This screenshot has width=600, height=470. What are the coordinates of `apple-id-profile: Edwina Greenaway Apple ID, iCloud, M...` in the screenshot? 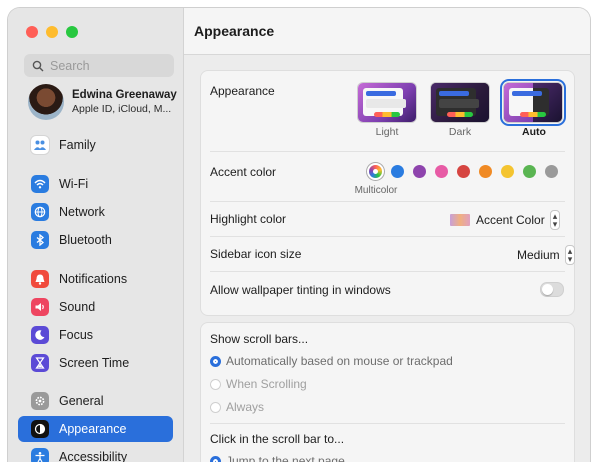 It's located at (102, 102).